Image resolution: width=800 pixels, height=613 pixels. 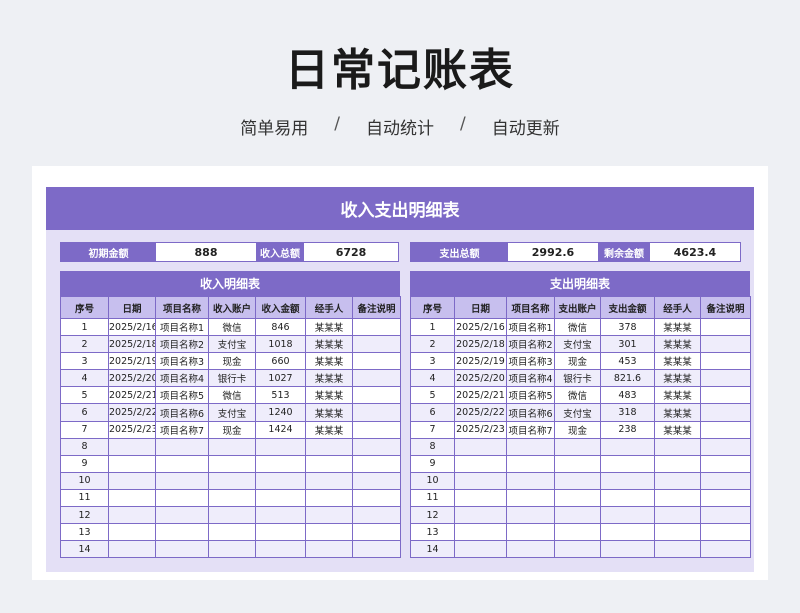 What do you see at coordinates (182, 395) in the screenshot?
I see `income-cell: 项目名称5` at bounding box center [182, 395].